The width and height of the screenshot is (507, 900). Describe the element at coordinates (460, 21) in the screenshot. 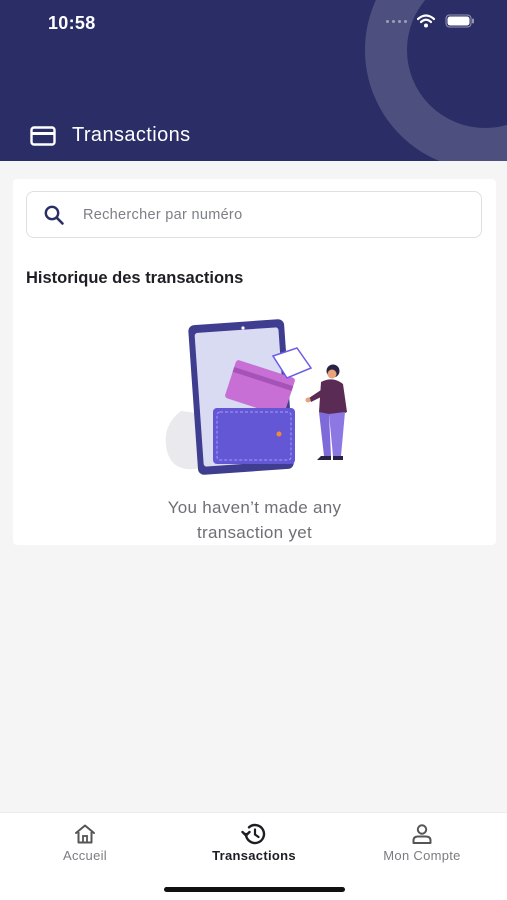

I see `battery-icon` at that location.